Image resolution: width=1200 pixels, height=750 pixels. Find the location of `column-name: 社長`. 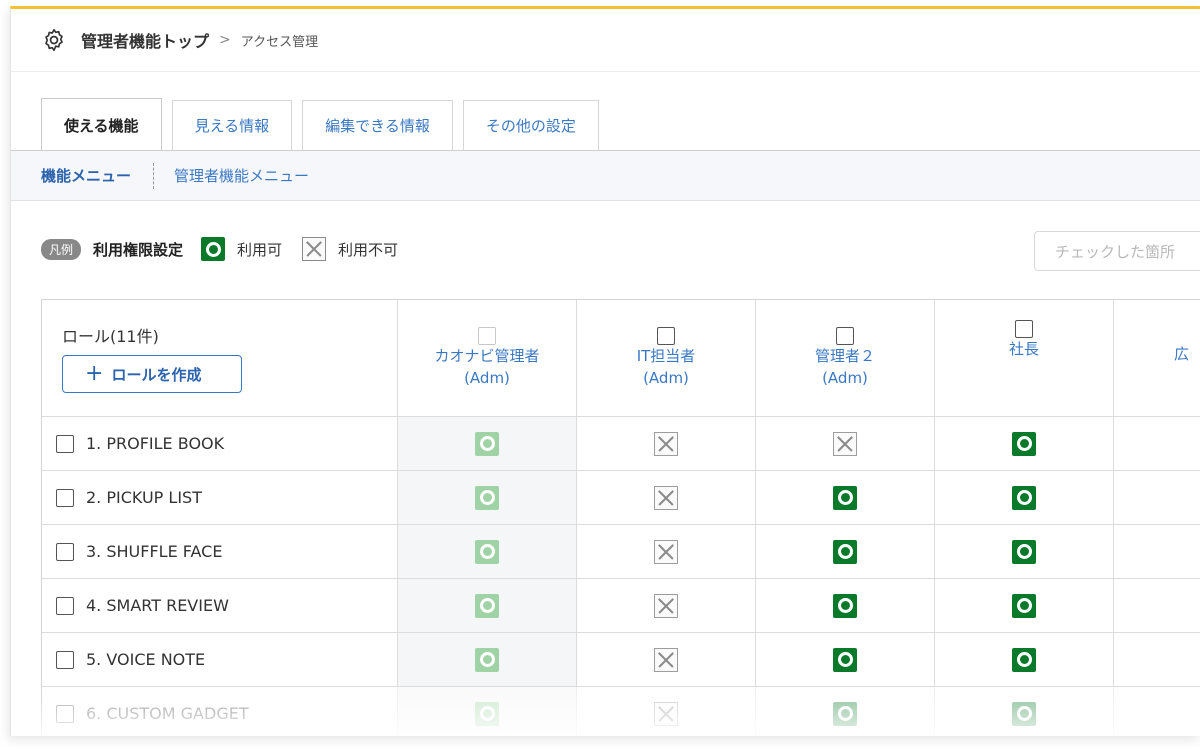

column-name: 社長 is located at coordinates (1024, 349).